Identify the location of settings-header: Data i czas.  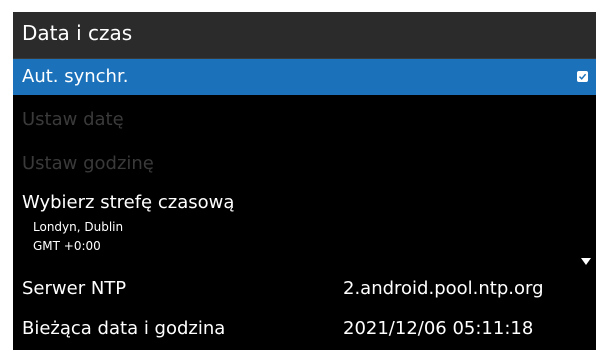
(304, 35).